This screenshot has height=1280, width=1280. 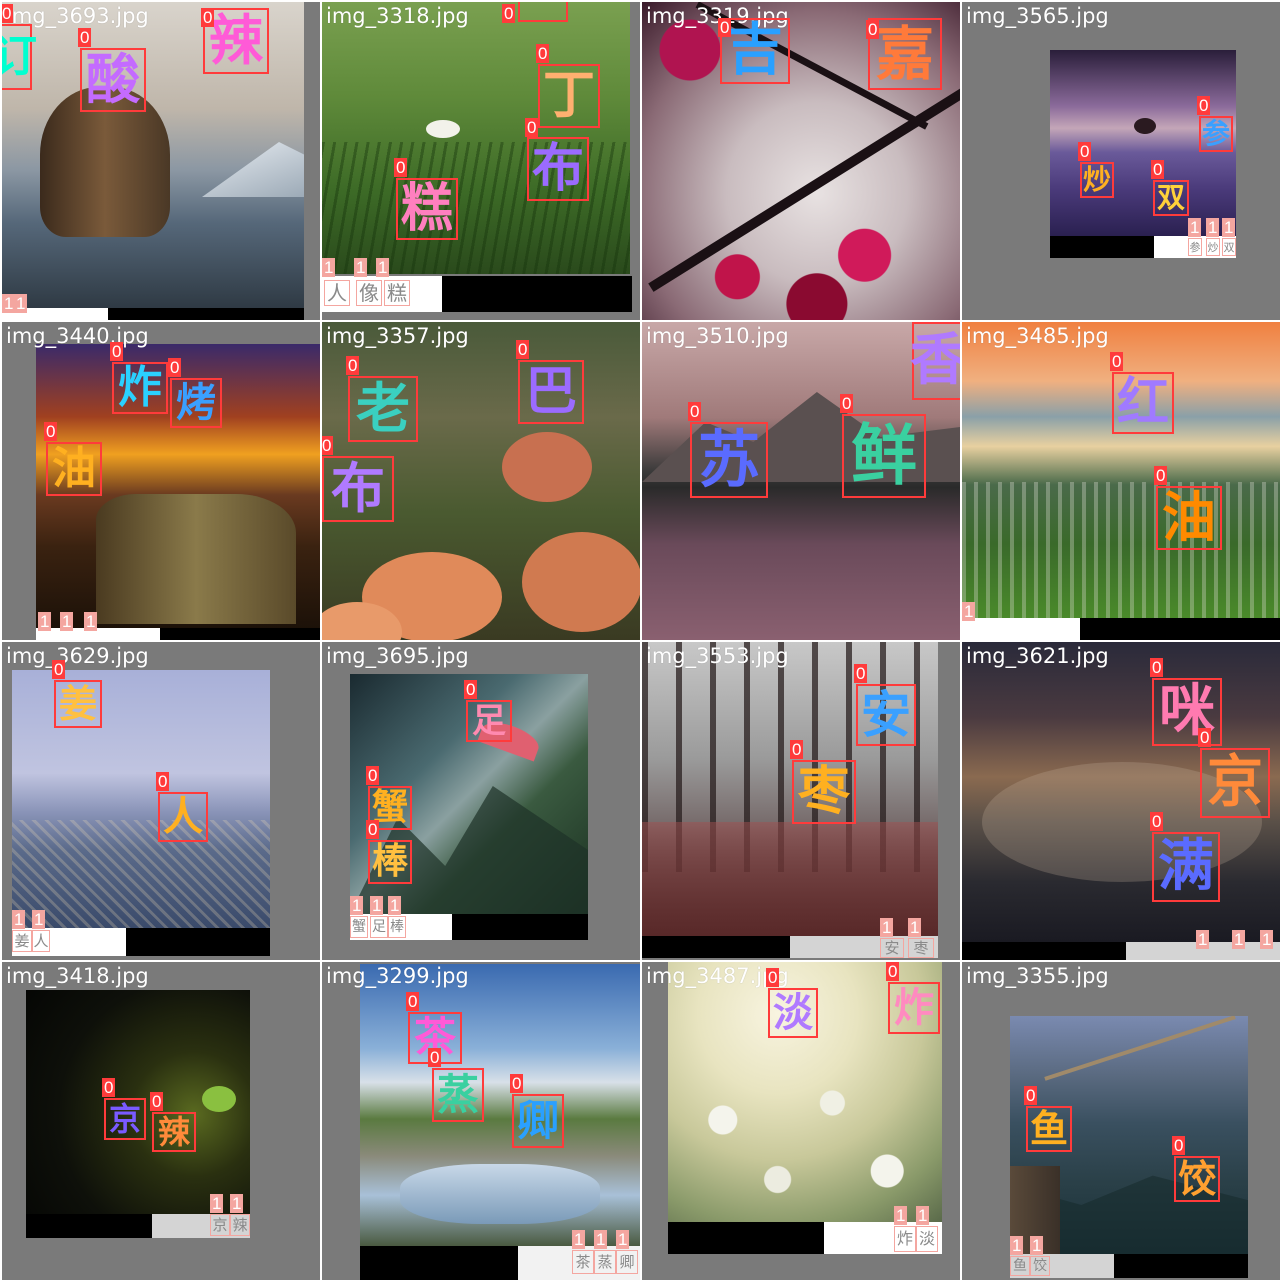 I want to click on detection-char: 油, so click(x=74, y=468).